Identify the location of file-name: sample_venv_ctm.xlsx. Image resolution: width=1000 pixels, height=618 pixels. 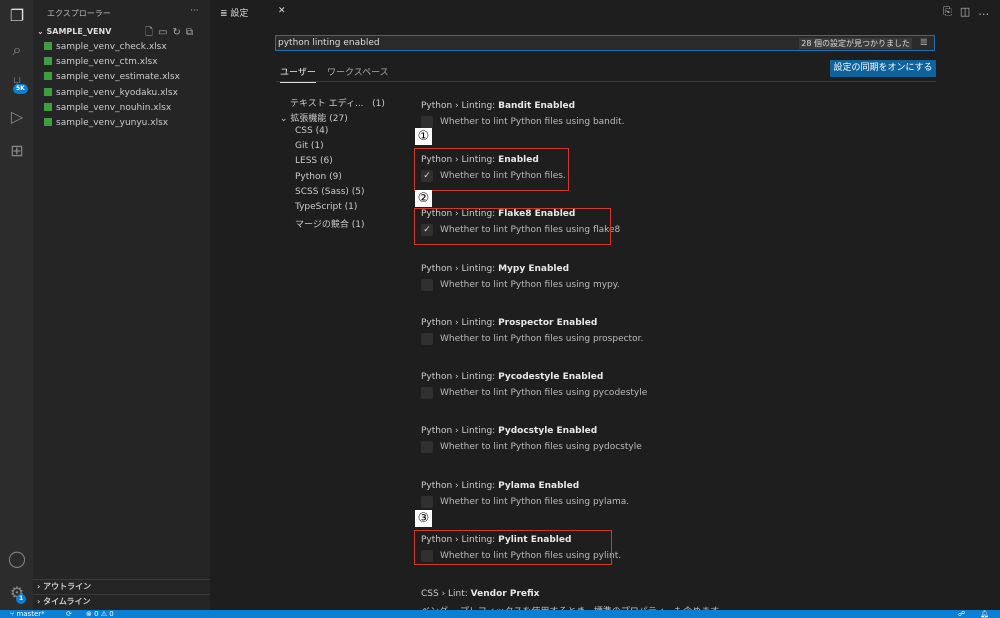
(107, 62).